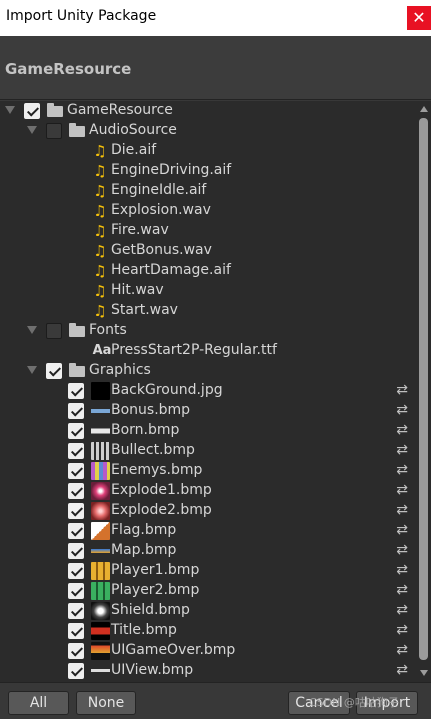 Image resolution: width=431 pixels, height=719 pixels. What do you see at coordinates (171, 270) in the screenshot?
I see `item-label: HeartDamage.aif` at bounding box center [171, 270].